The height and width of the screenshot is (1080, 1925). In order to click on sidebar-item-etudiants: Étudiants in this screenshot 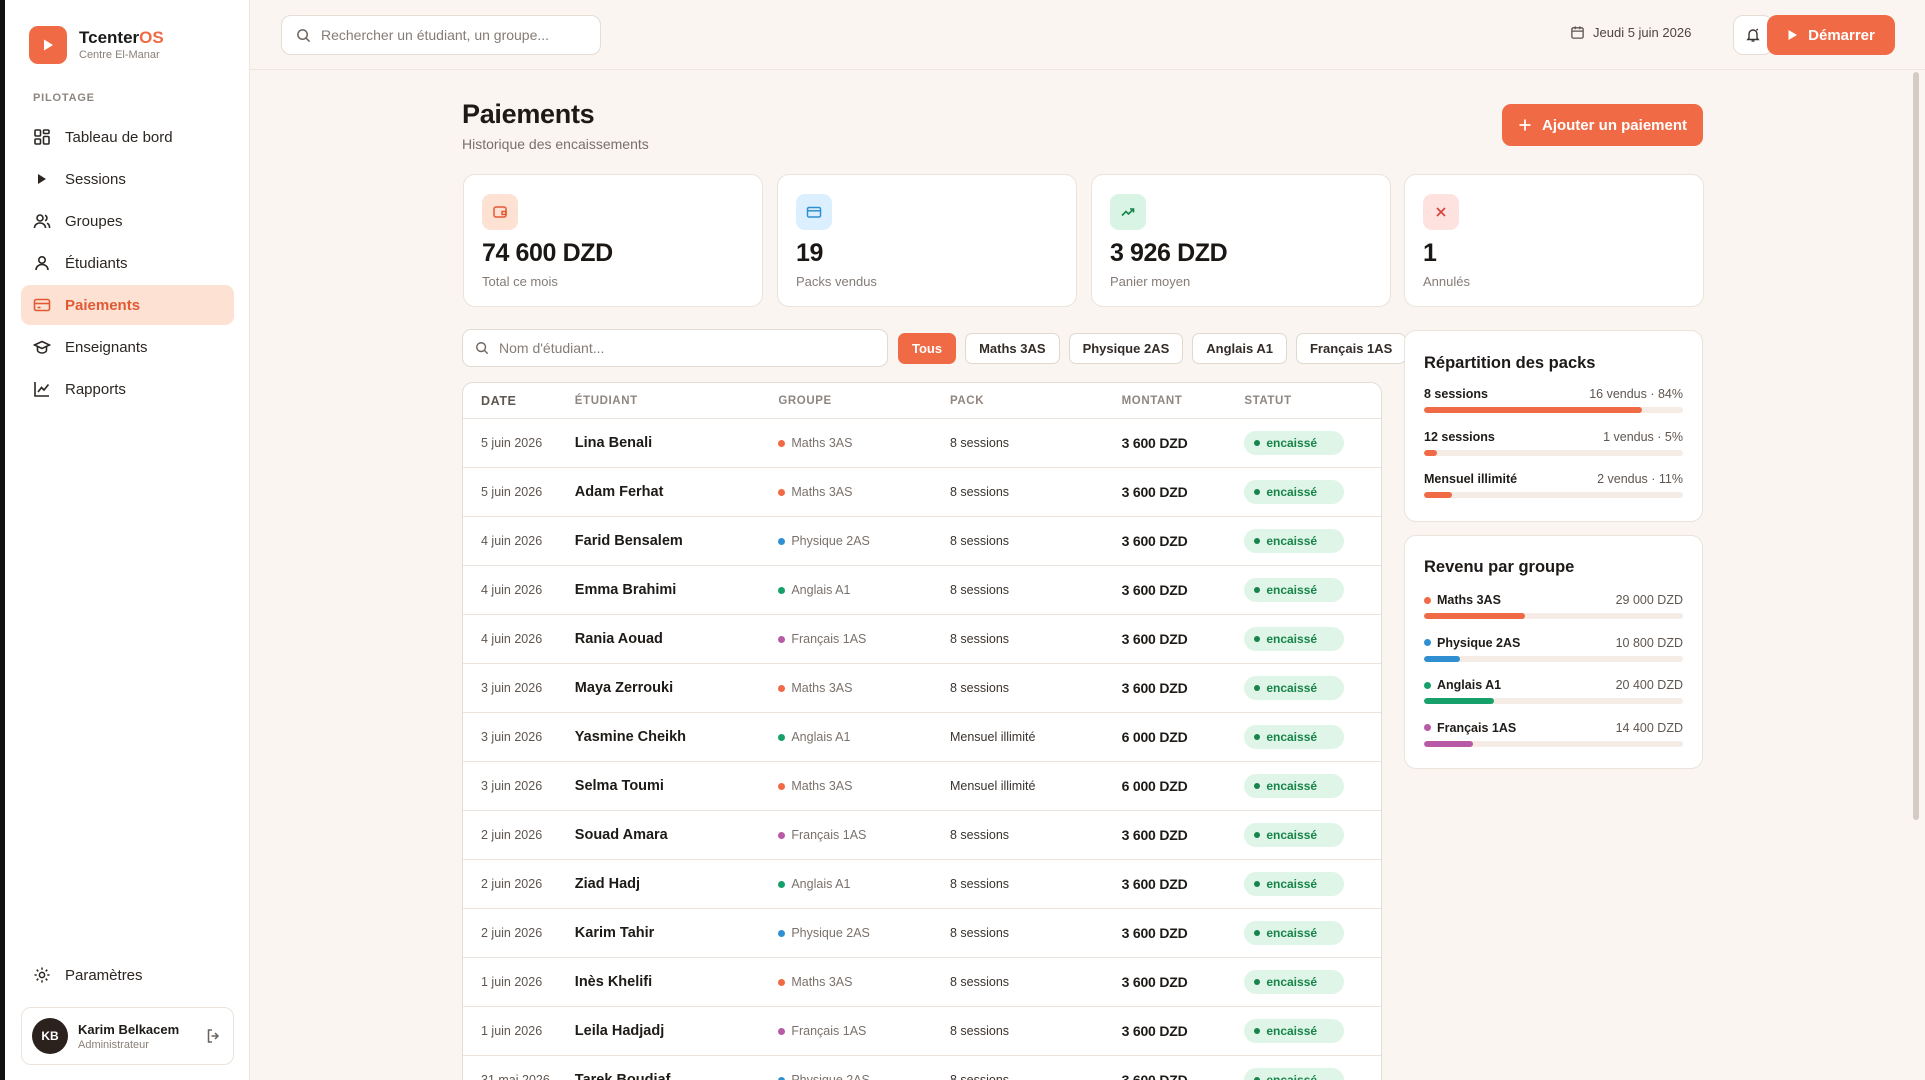, I will do `click(127, 263)`.